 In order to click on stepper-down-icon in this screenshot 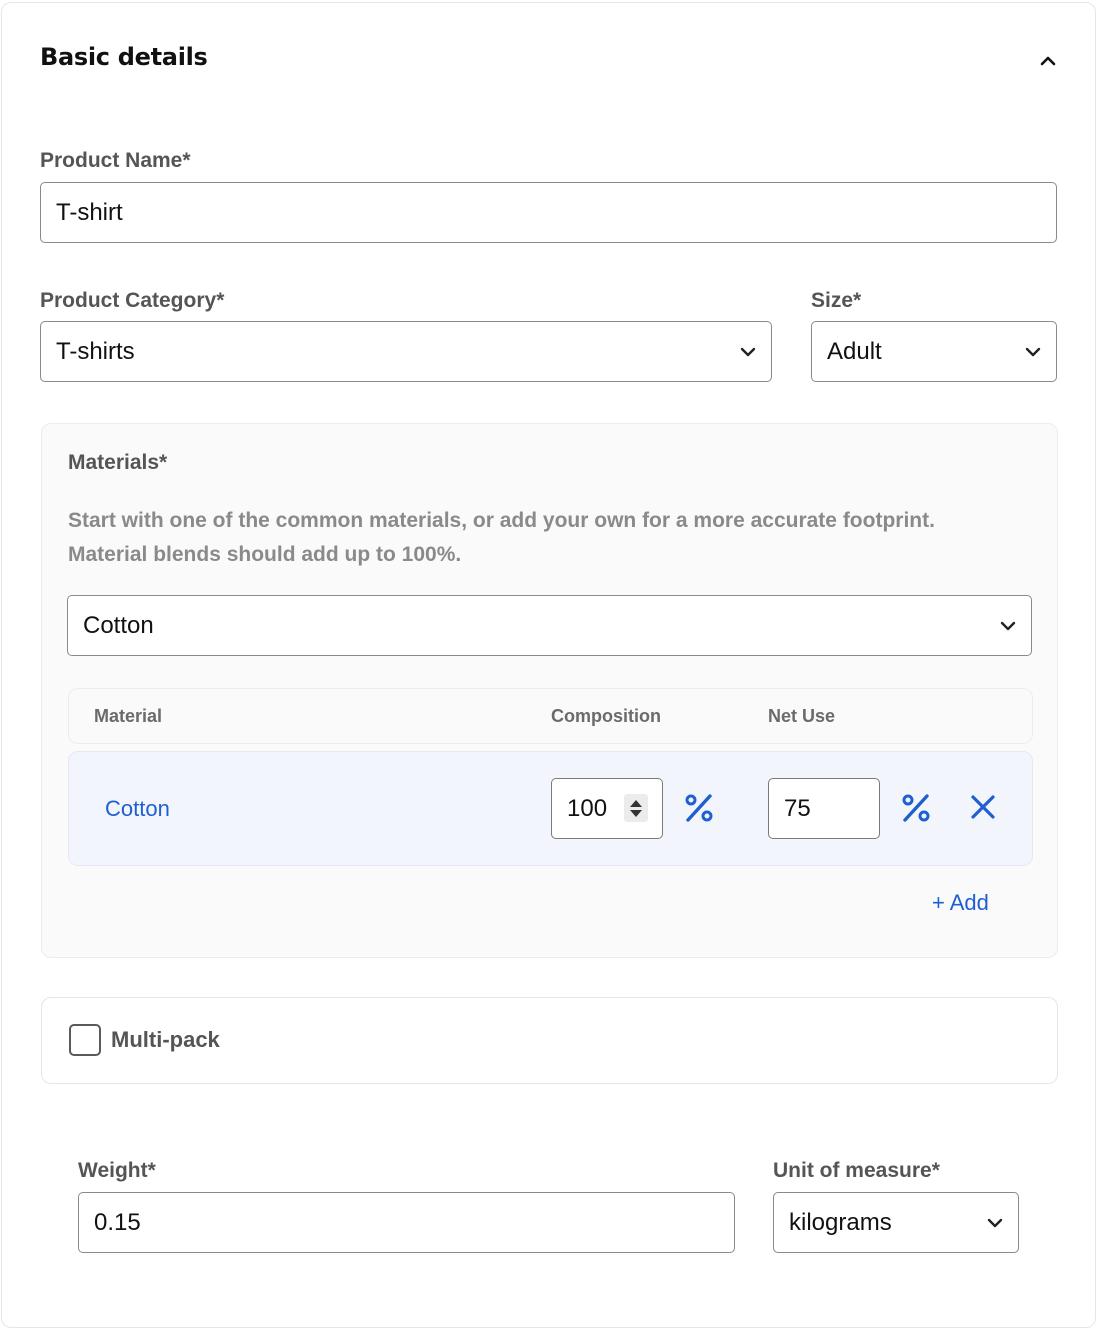, I will do `click(636, 813)`.